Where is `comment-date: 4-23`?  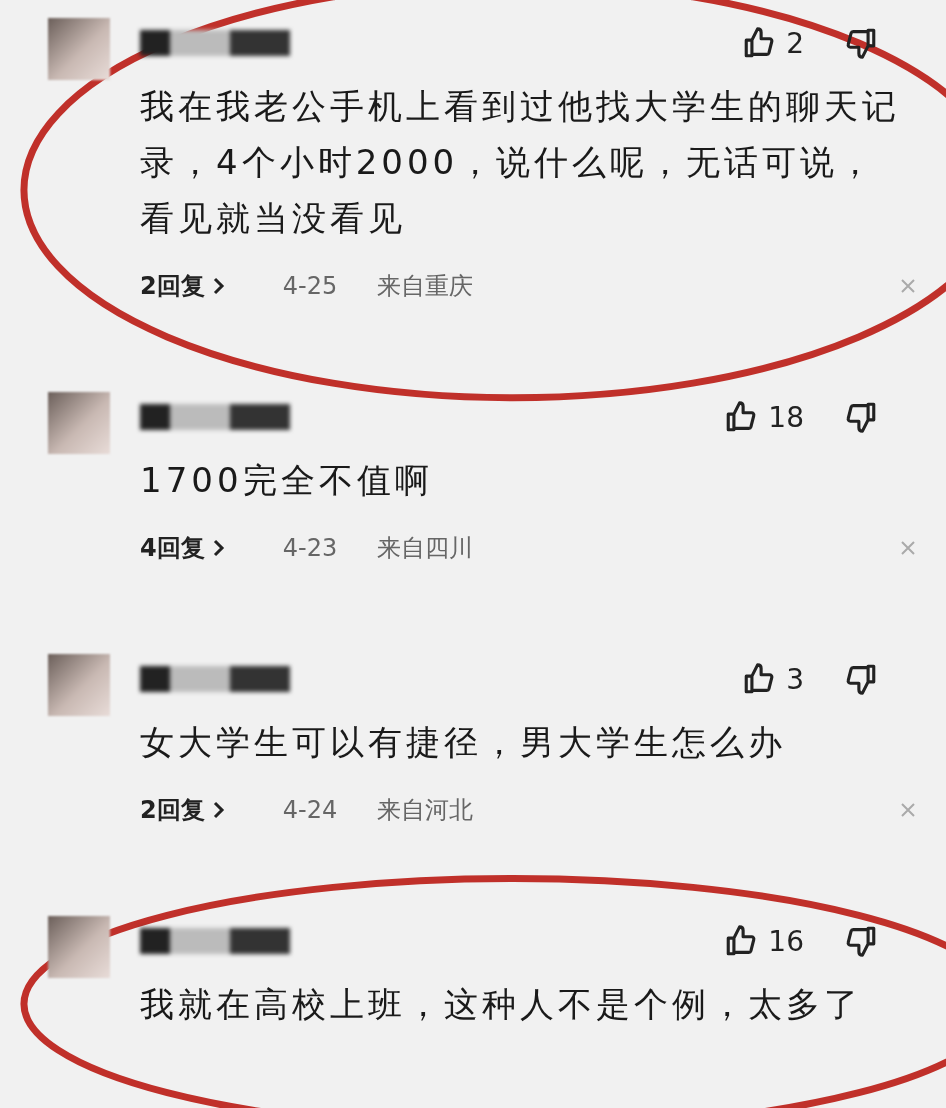 comment-date: 4-23 is located at coordinates (310, 548).